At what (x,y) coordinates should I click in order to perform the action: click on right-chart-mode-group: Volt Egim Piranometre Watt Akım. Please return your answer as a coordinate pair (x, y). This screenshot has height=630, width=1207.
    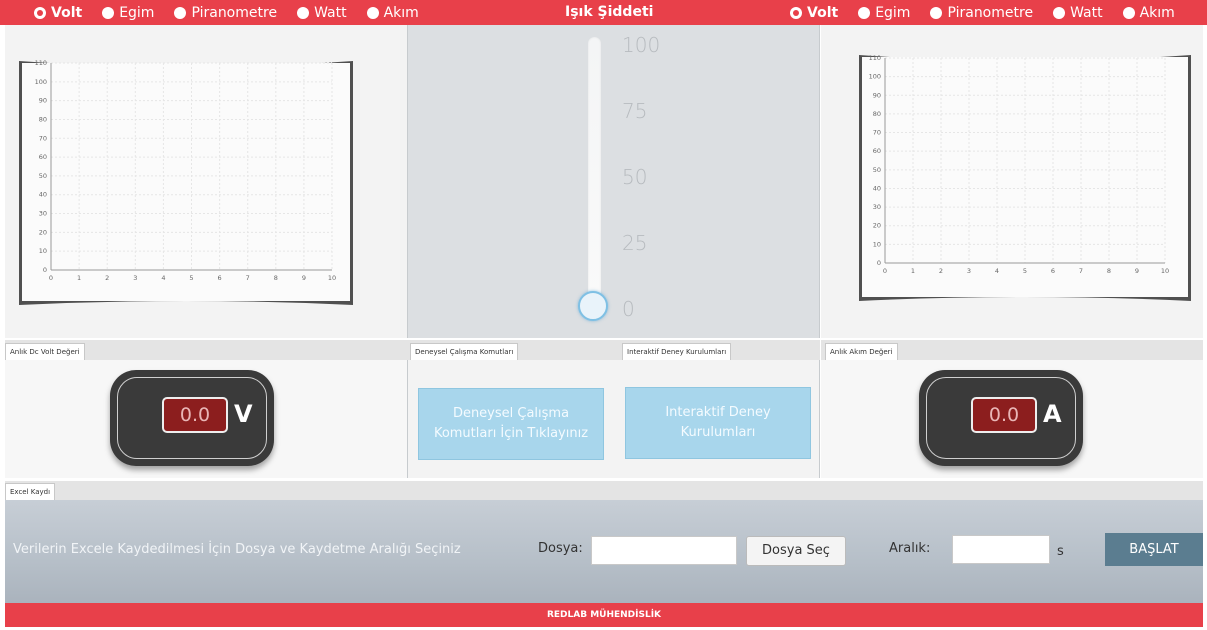
    Looking at the image, I should click on (992, 12).